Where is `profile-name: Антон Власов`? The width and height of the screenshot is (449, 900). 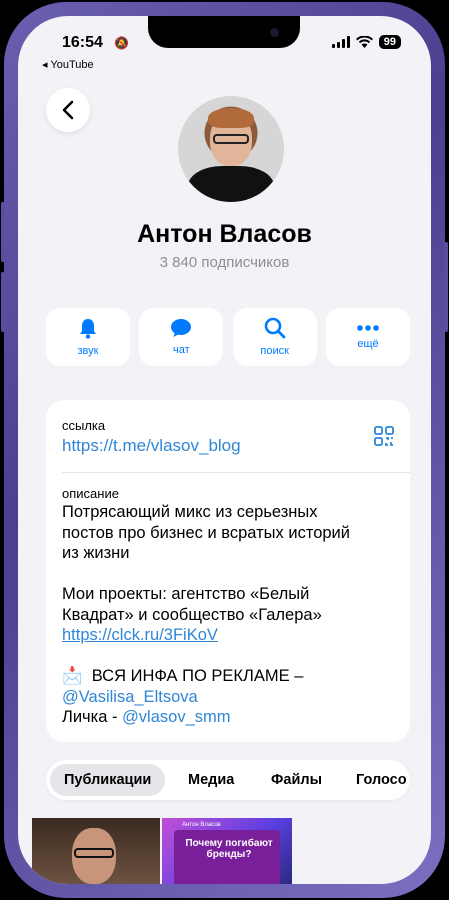
profile-name: Антон Власов is located at coordinates (224, 234).